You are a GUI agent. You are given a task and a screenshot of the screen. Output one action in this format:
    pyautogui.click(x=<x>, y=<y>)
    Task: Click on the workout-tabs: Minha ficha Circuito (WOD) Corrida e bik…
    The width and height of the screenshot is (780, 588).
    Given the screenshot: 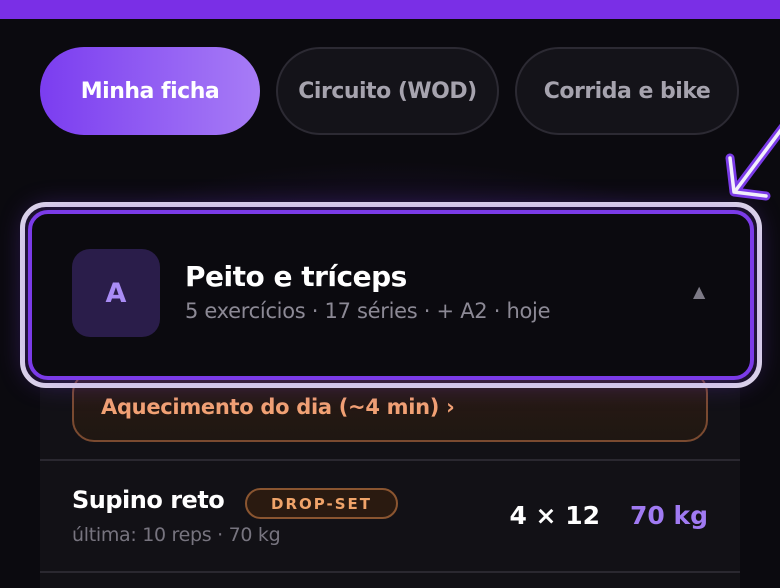 What is the action you would take?
    pyautogui.click(x=389, y=91)
    